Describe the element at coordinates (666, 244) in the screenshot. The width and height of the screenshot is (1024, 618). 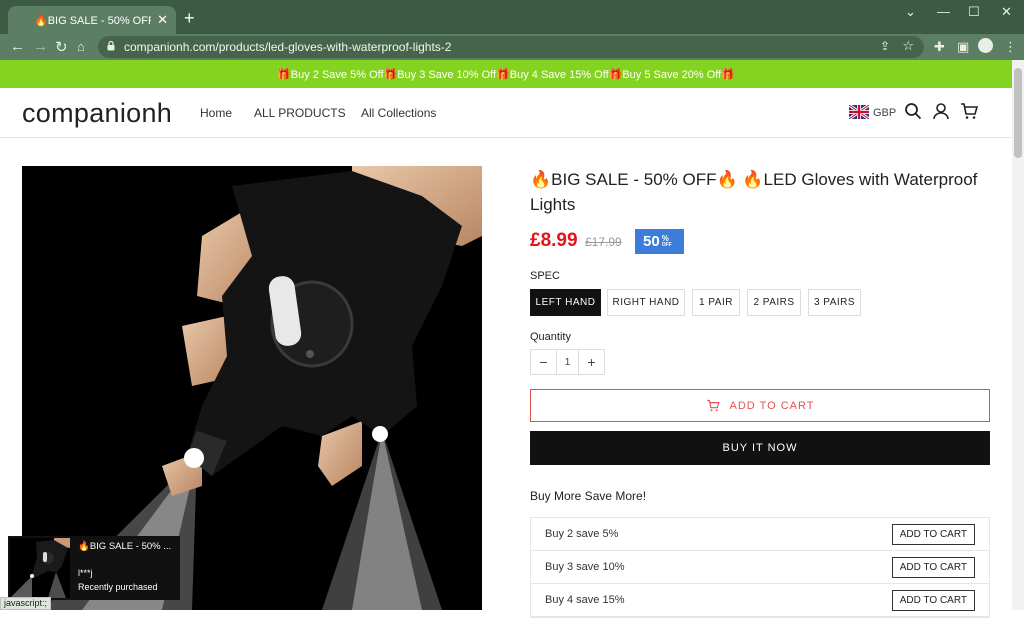
I see `discount-off: OFF` at that location.